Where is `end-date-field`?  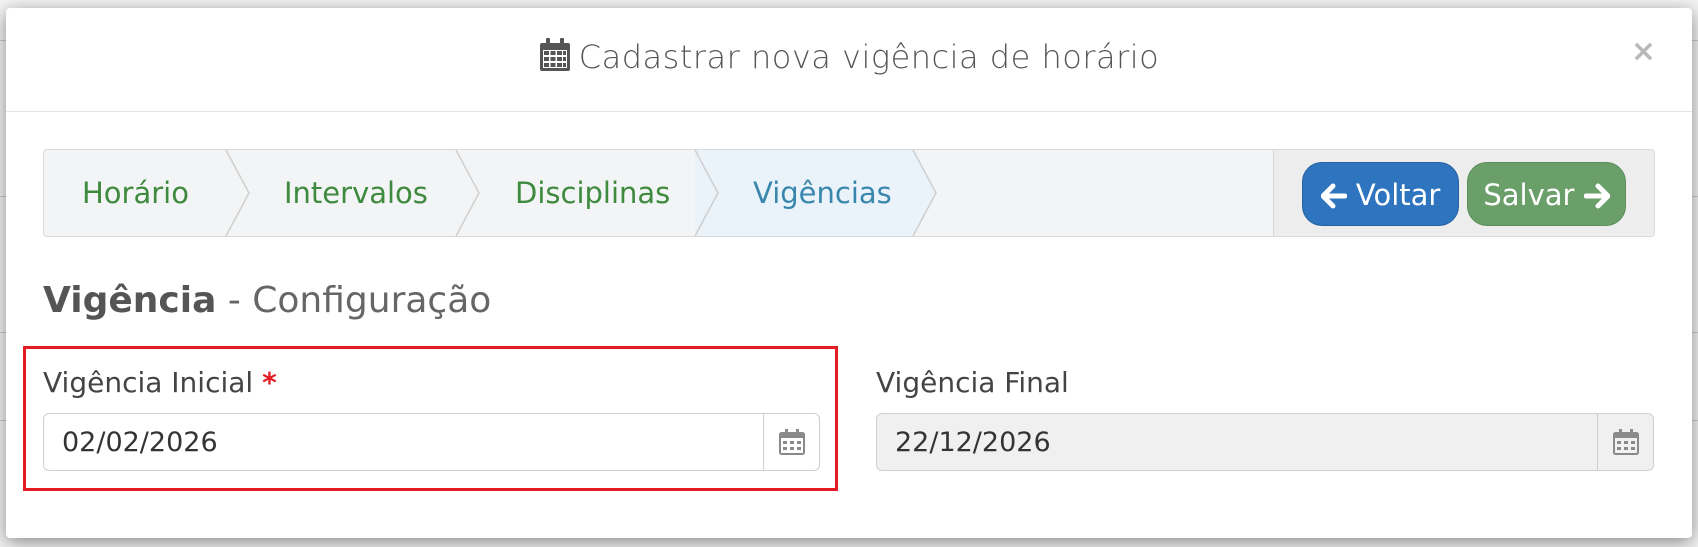 end-date-field is located at coordinates (1265, 442).